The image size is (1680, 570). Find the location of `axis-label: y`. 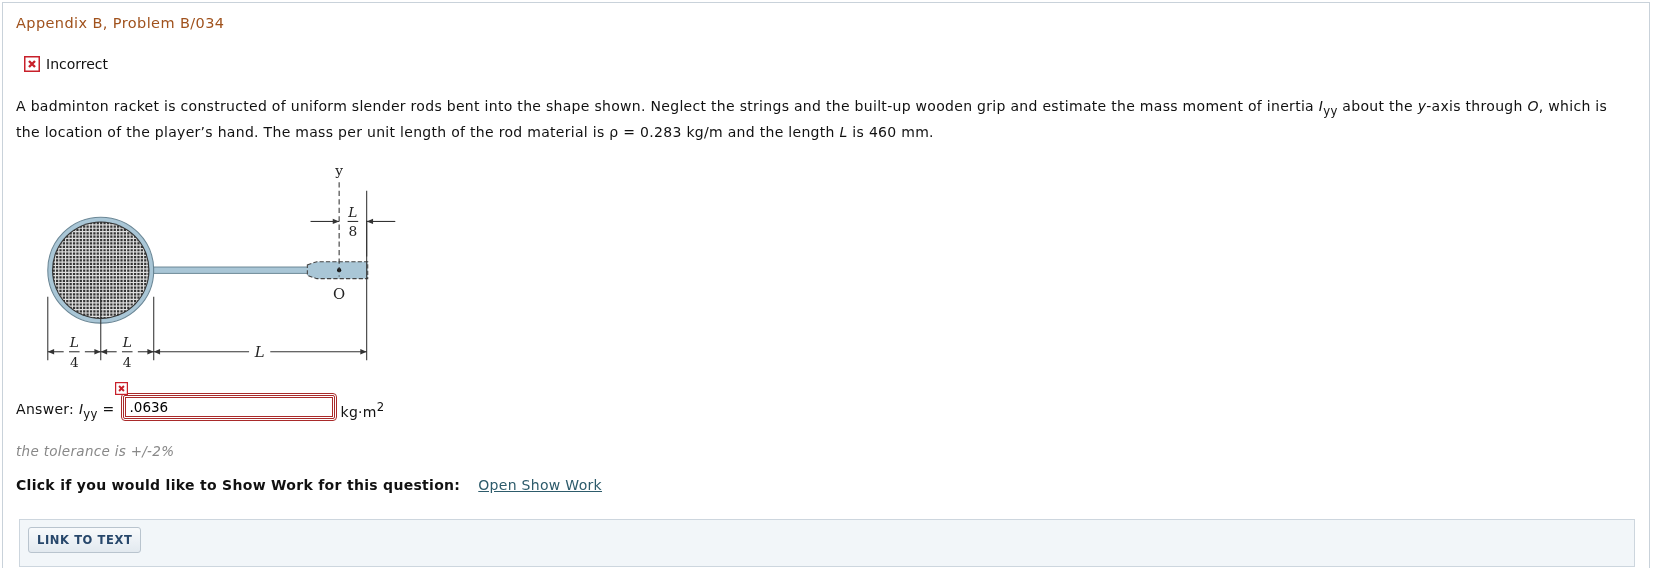

axis-label: y is located at coordinates (339, 169).